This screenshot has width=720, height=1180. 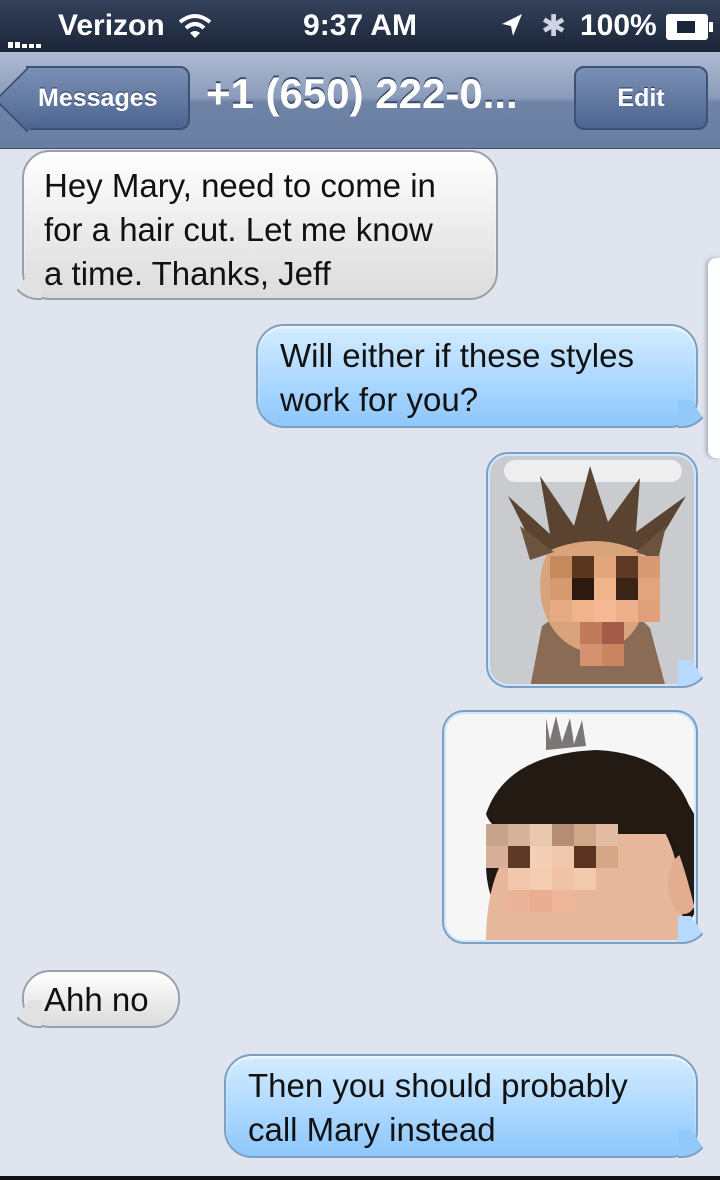 What do you see at coordinates (714, 358) in the screenshot?
I see `side-scroll-handle` at bounding box center [714, 358].